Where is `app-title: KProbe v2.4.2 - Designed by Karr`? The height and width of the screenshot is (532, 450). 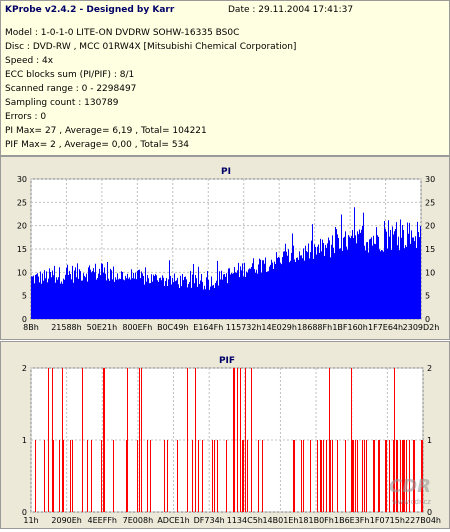 app-title: KProbe v2.4.2 - Designed by Karr is located at coordinates (90, 10).